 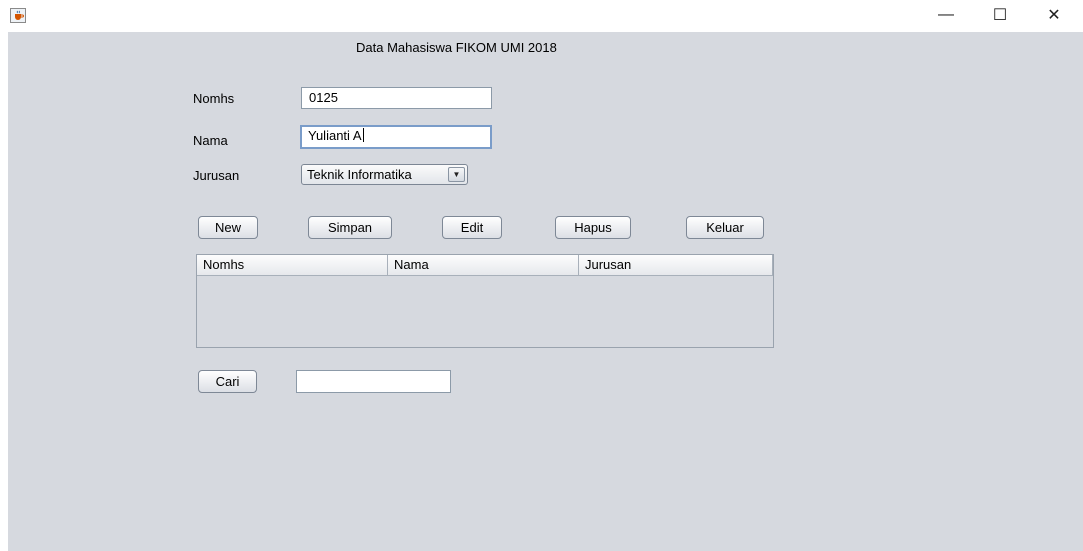 I want to click on jurusan-select: Teknik Informatika ▼, so click(x=384, y=174).